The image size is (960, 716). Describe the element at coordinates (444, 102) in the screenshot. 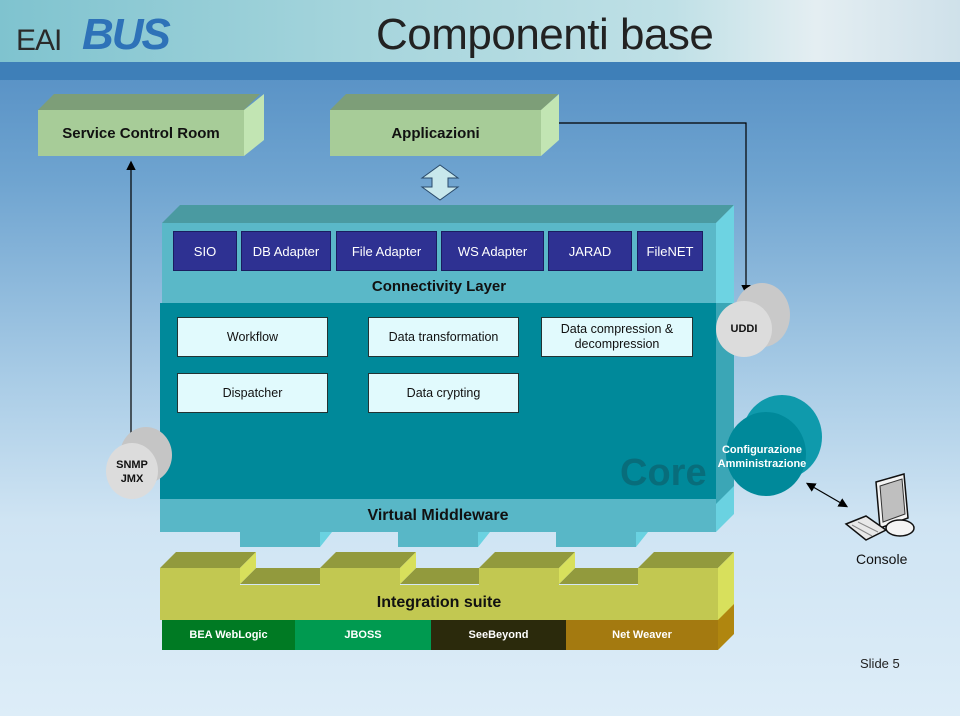

I see `app-box-top` at that location.